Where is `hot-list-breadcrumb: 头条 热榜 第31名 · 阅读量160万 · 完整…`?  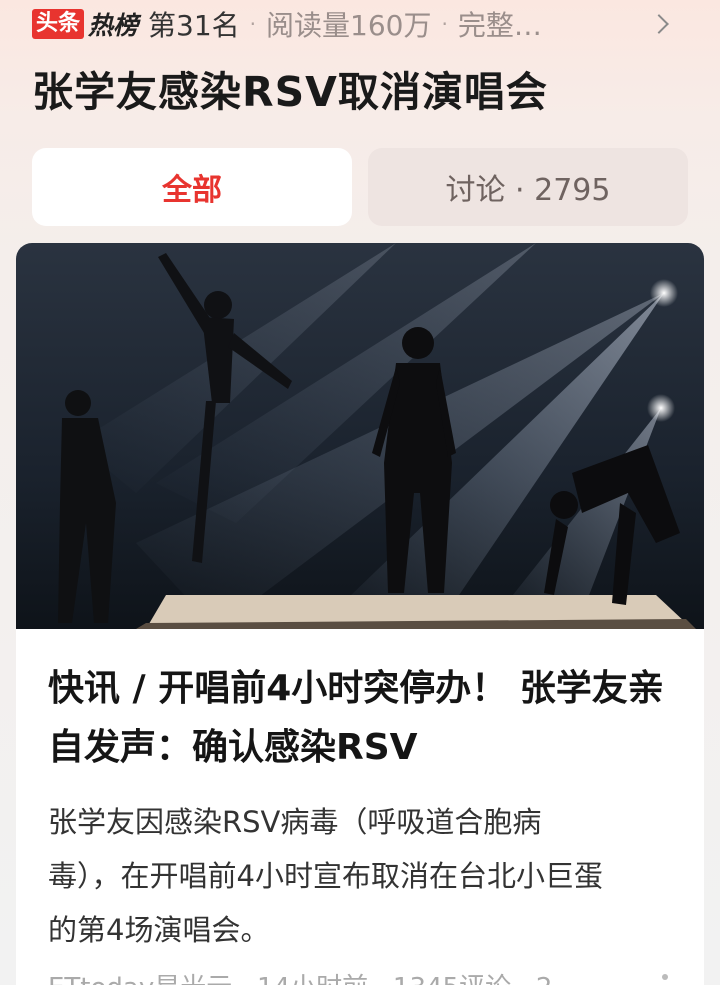 hot-list-breadcrumb: 头条 热榜 第31名 · 阅读量160万 · 完整… is located at coordinates (362, 24).